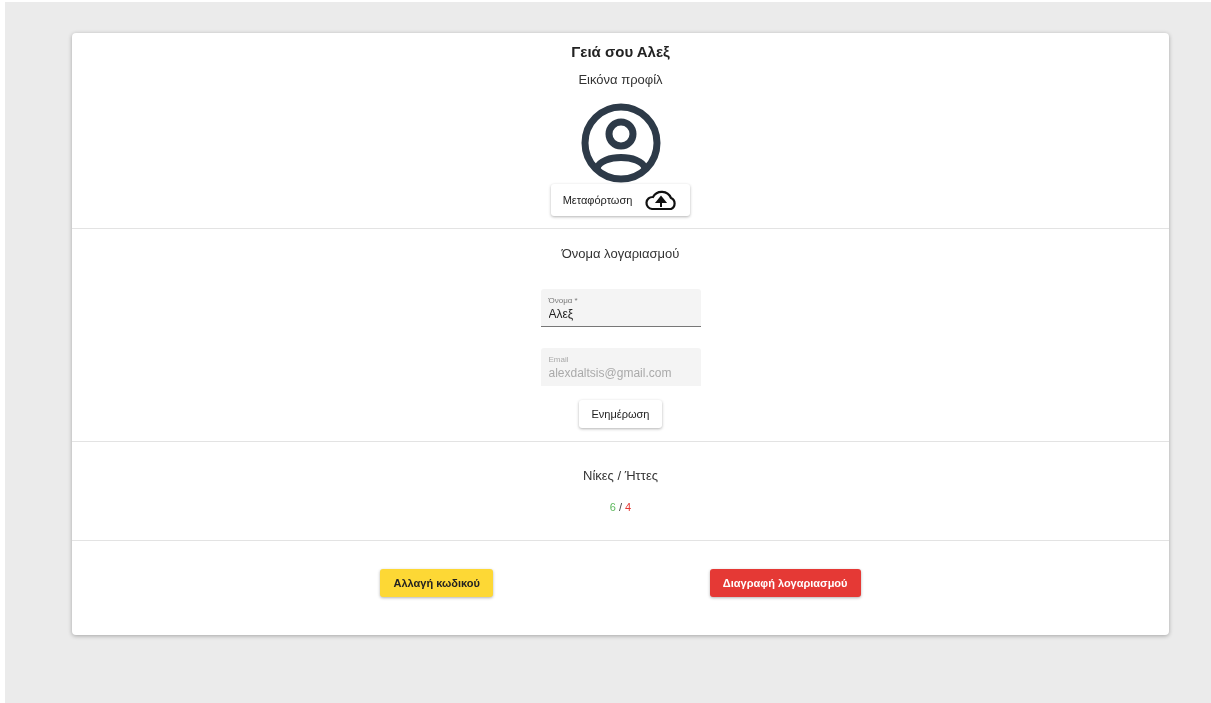  Describe the element at coordinates (620, 314) in the screenshot. I see `input-field: Αλεξ` at that location.